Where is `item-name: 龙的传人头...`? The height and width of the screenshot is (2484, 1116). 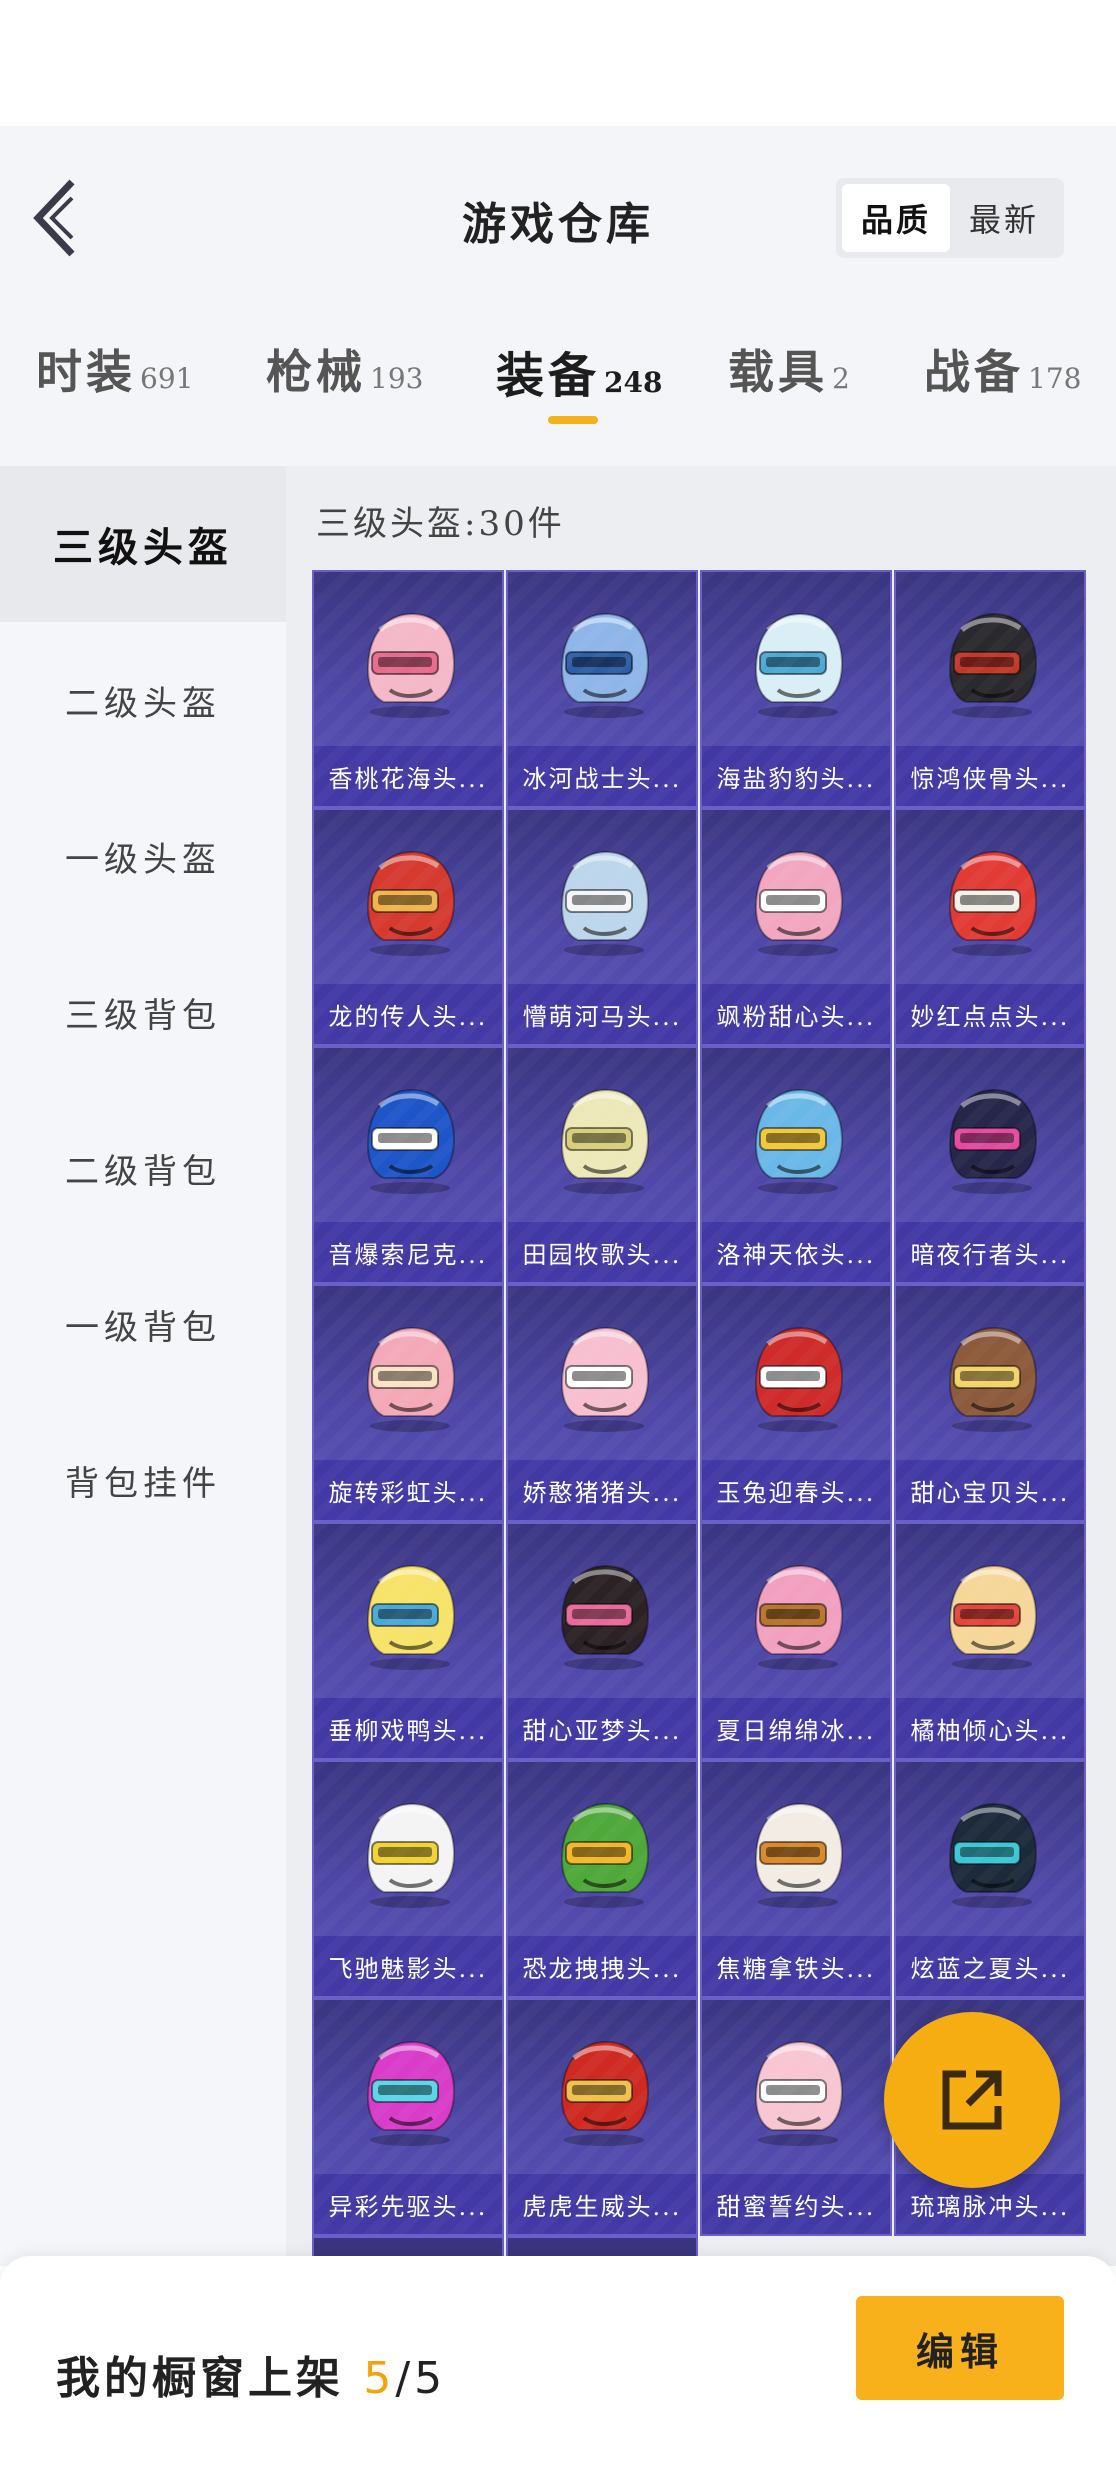 item-name: 龙的传人头... is located at coordinates (408, 1014).